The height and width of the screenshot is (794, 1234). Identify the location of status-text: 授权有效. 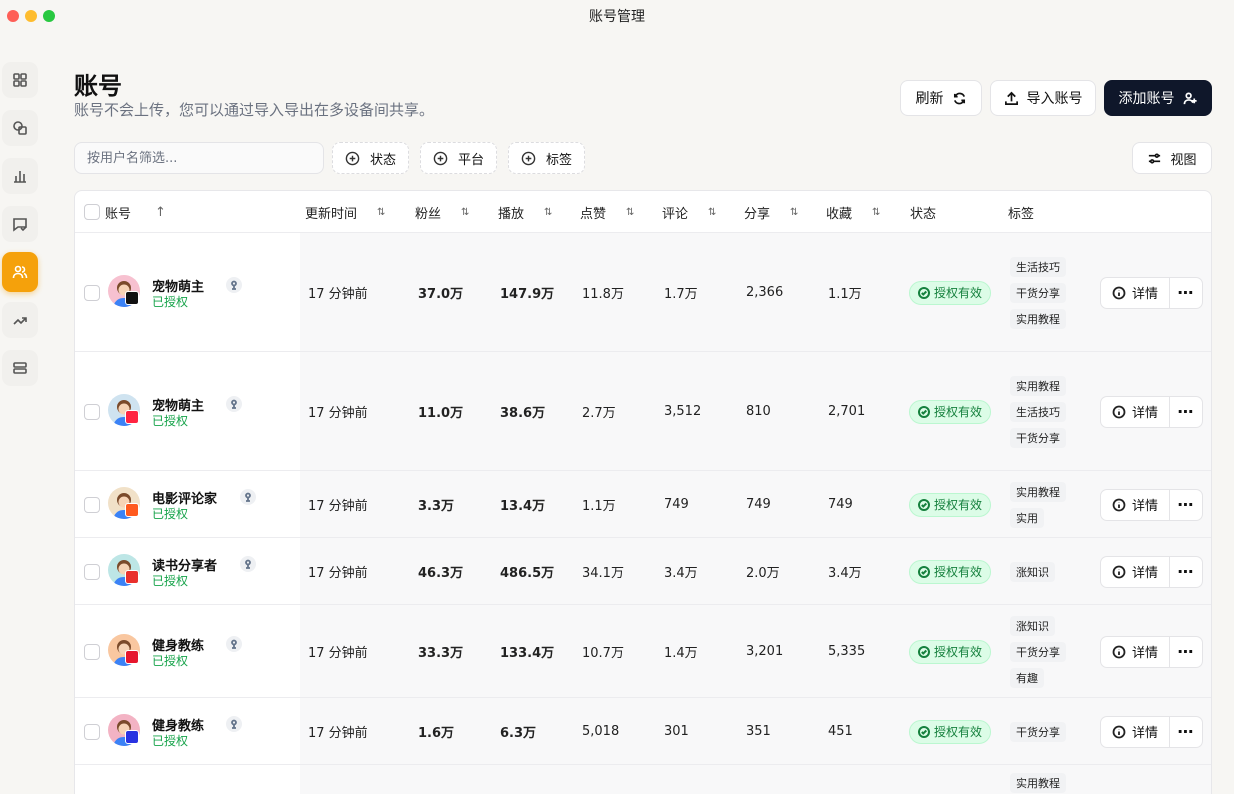
(958, 412).